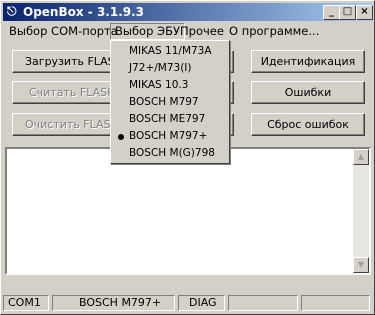 This screenshot has height=315, width=375. What do you see at coordinates (12, 11) in the screenshot?
I see `openbox-icon: ⎋` at bounding box center [12, 11].